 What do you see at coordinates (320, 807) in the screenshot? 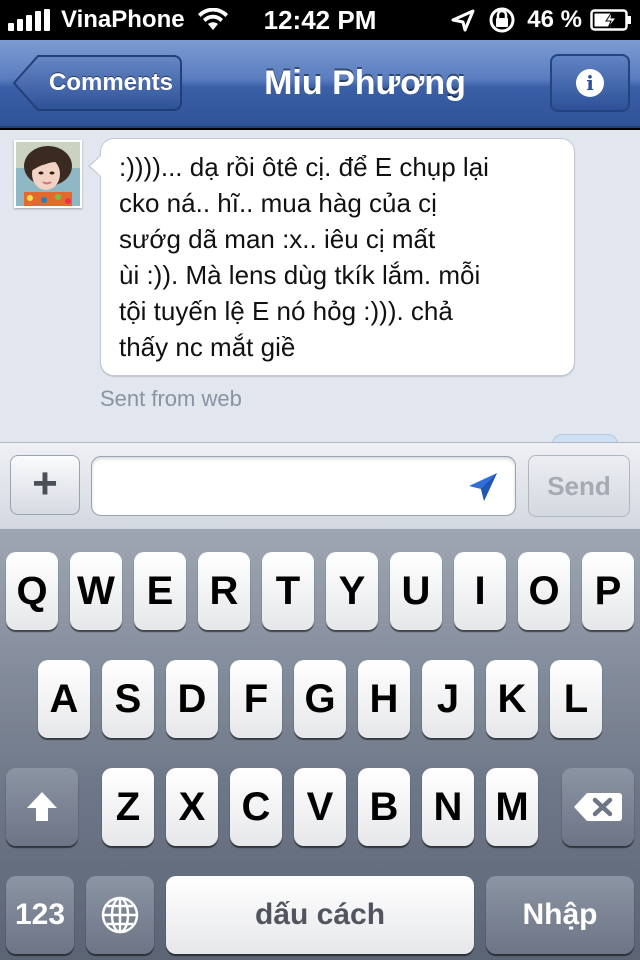
I see `key-v: V` at bounding box center [320, 807].